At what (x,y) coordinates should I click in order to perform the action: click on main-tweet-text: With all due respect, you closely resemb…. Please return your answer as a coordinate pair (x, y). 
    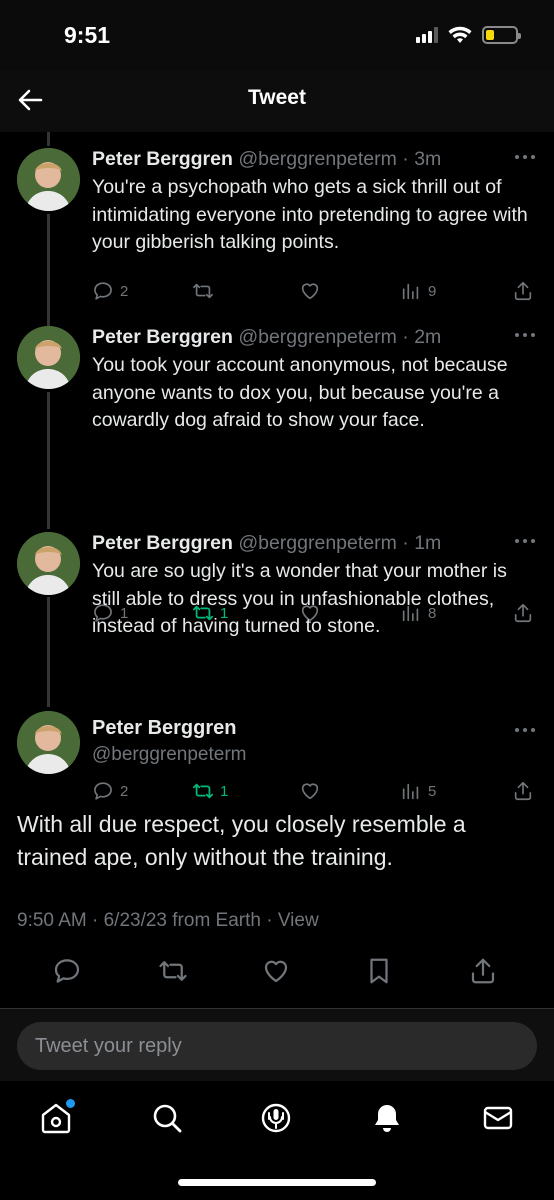
    Looking at the image, I should click on (241, 840).